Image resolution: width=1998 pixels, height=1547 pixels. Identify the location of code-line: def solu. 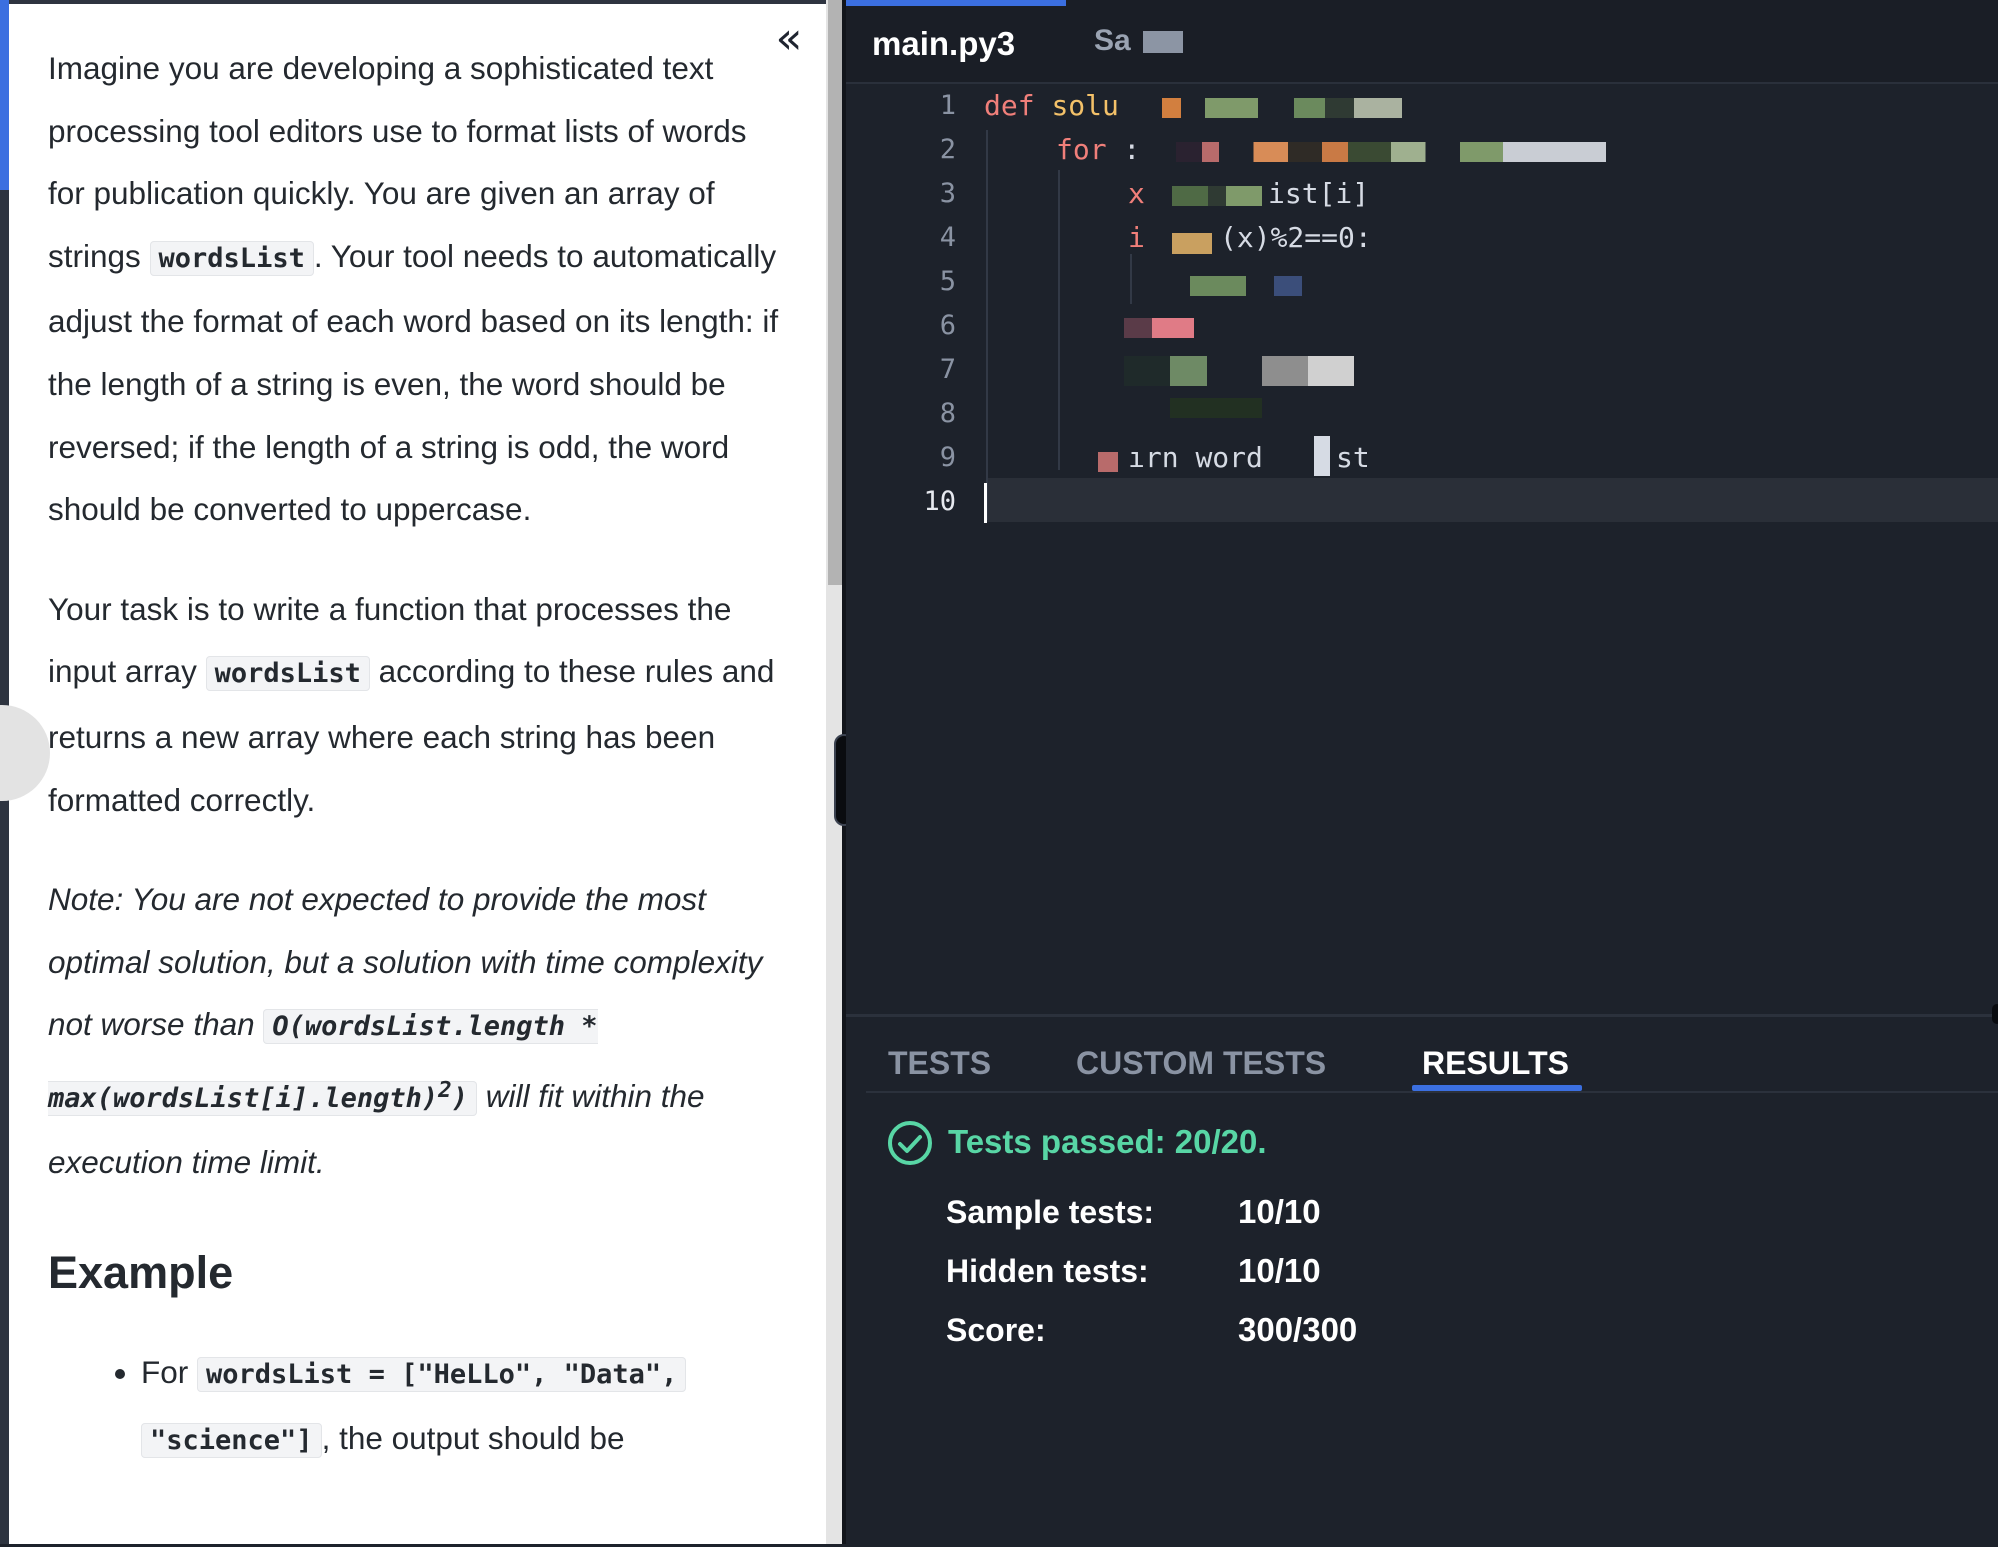
(1051, 106).